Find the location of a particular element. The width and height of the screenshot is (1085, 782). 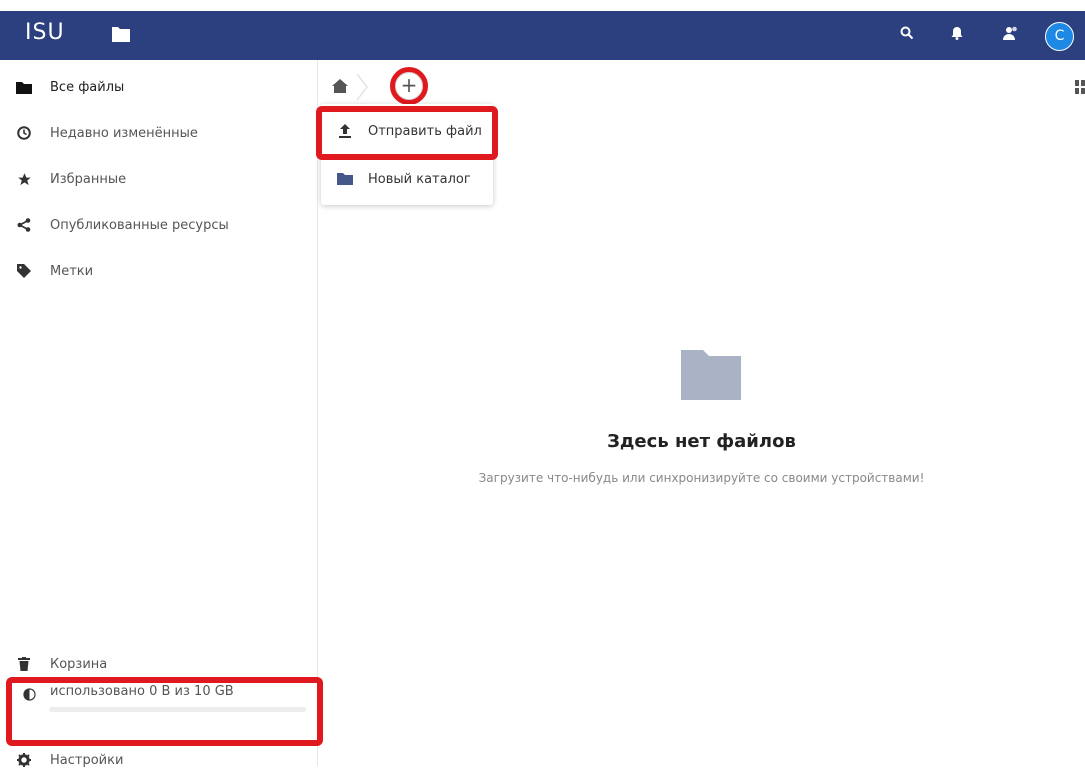

empty-folder-icon is located at coordinates (711, 377).